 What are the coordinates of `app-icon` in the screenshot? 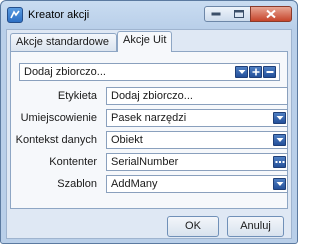 It's located at (15, 15).